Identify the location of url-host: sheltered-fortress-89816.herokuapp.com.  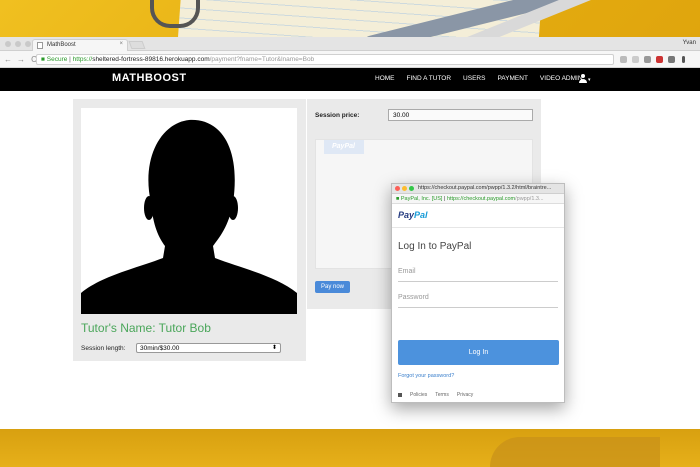
(151, 59).